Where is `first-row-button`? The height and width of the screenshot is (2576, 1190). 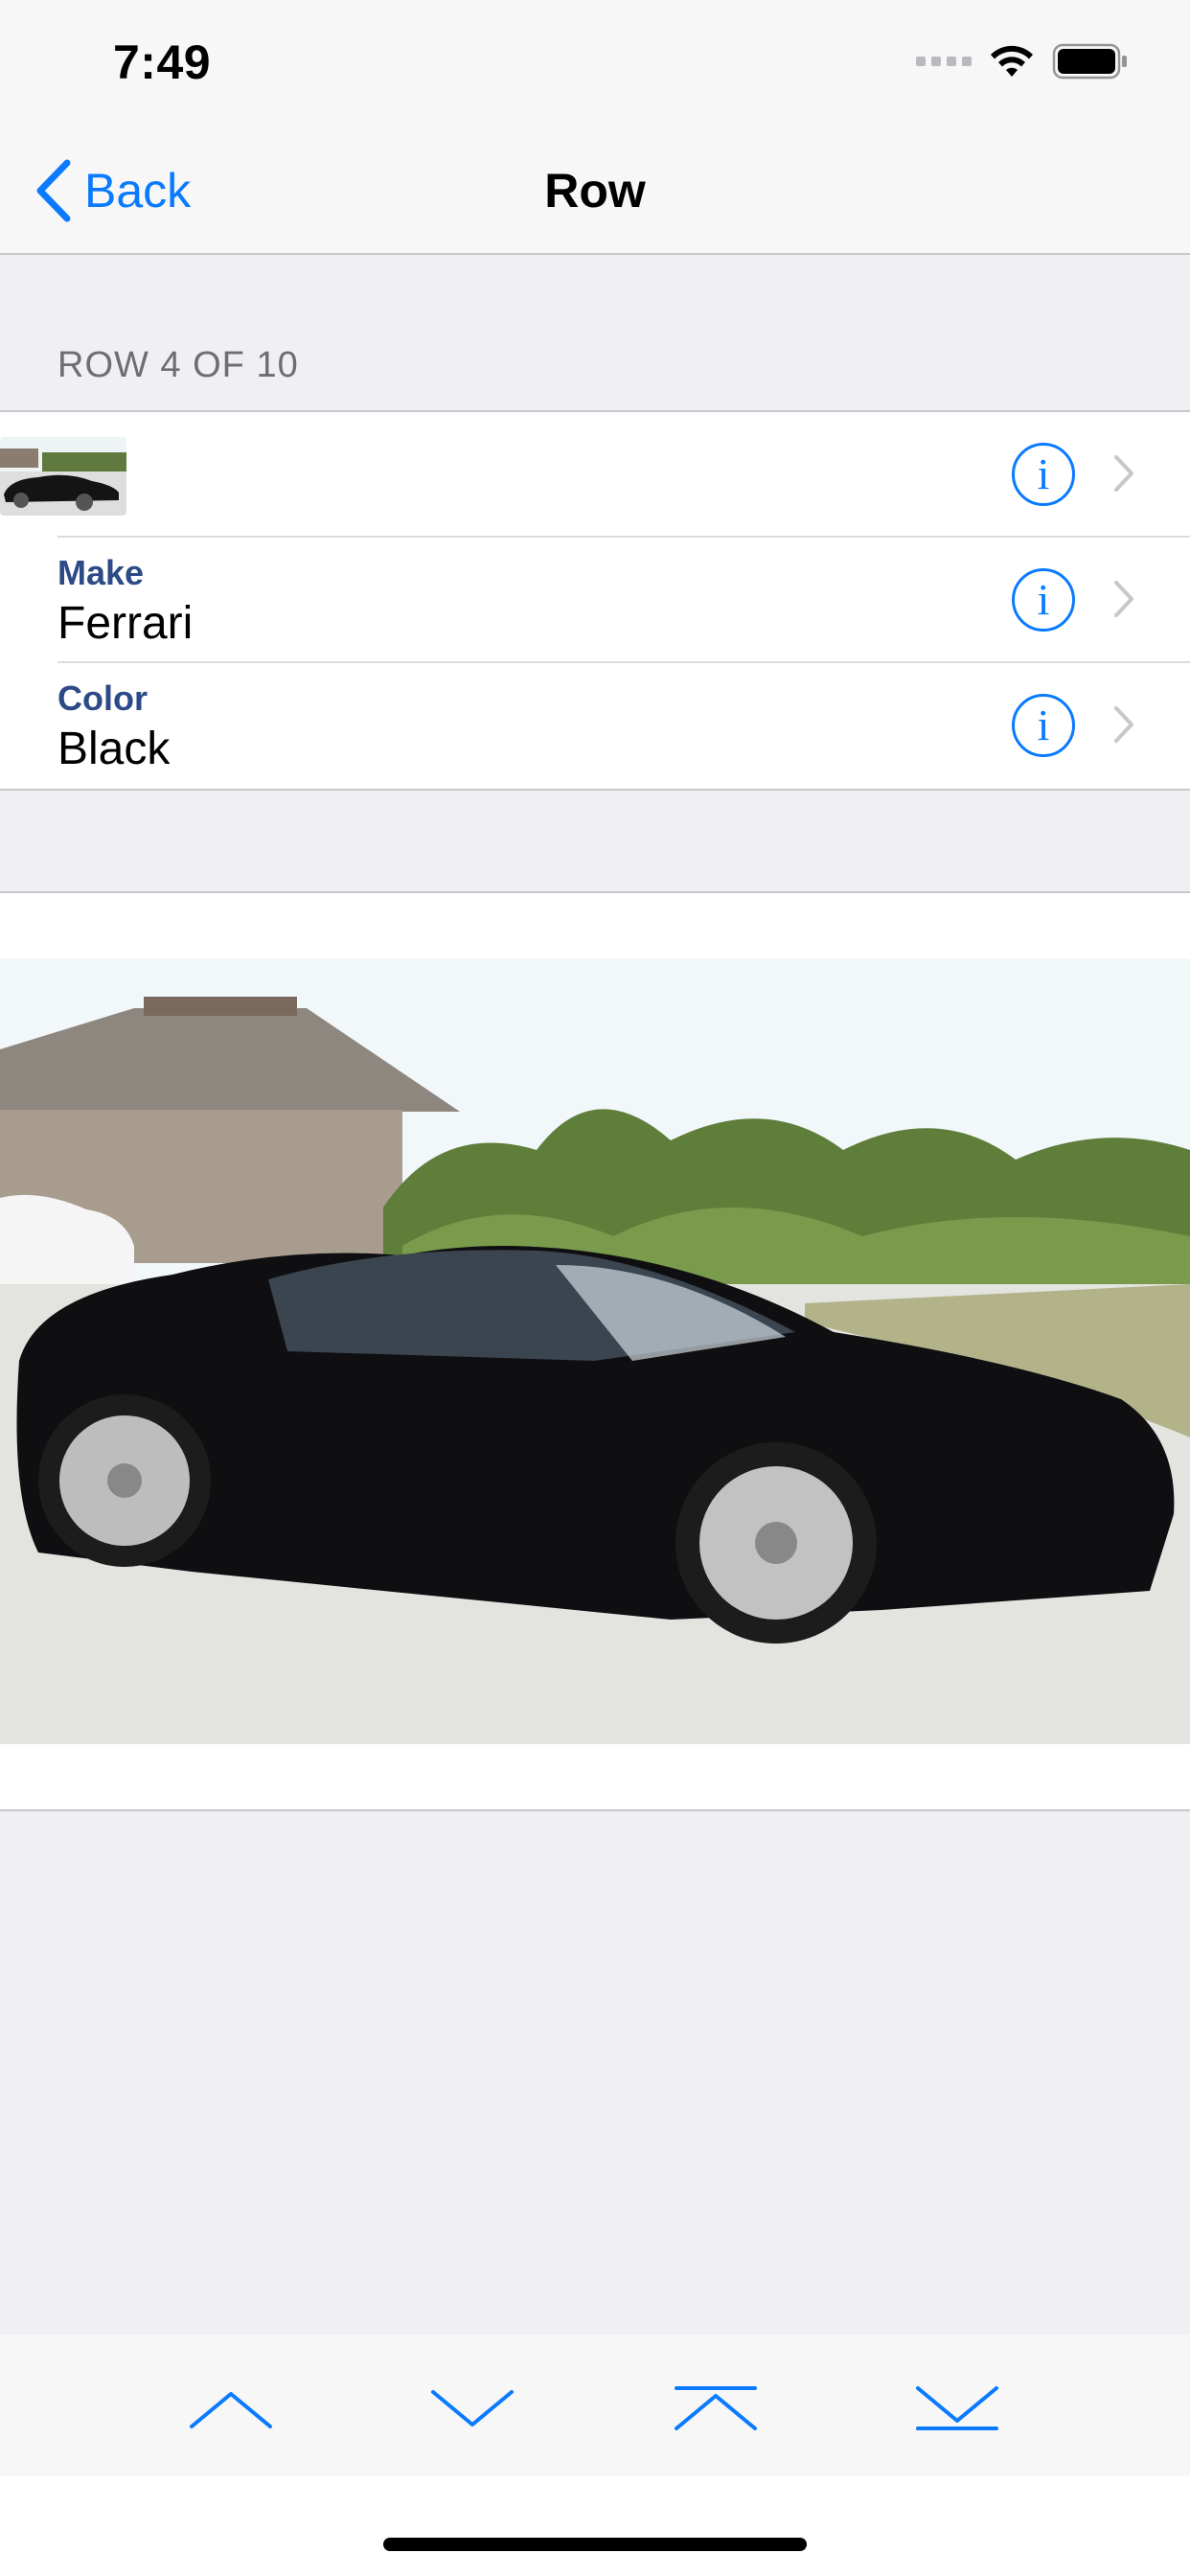
first-row-button is located at coordinates (716, 2408).